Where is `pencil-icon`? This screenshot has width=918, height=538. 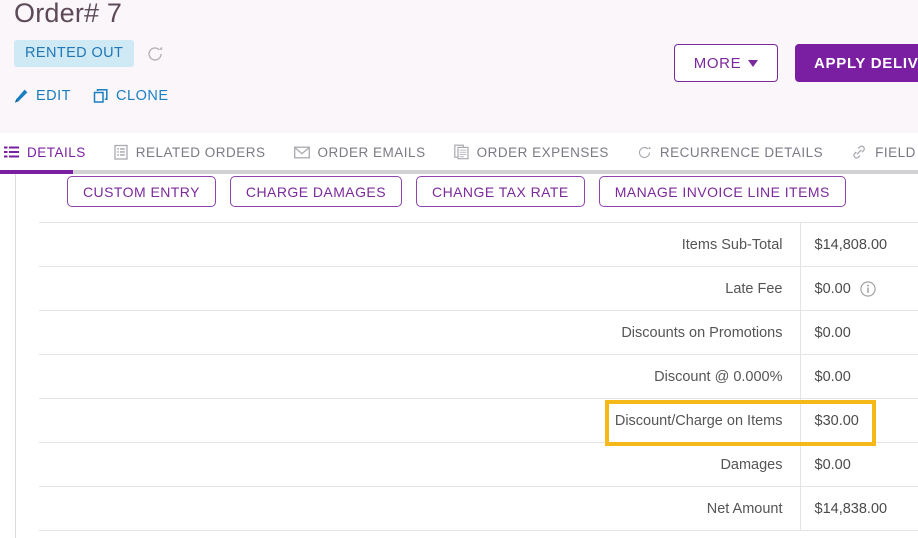
pencil-icon is located at coordinates (21, 96).